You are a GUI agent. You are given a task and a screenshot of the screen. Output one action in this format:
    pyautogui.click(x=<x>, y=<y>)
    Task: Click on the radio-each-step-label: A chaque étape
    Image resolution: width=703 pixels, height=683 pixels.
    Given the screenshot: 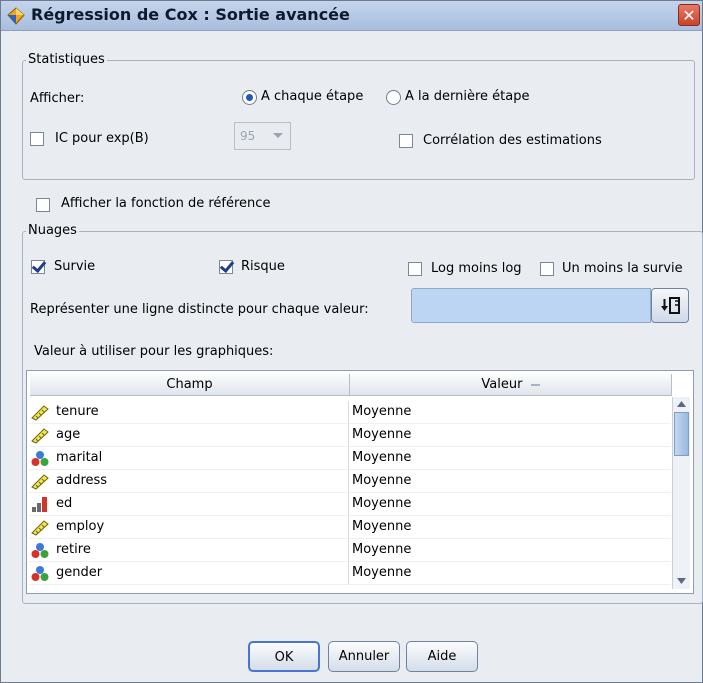 What is the action you would take?
    pyautogui.click(x=312, y=96)
    